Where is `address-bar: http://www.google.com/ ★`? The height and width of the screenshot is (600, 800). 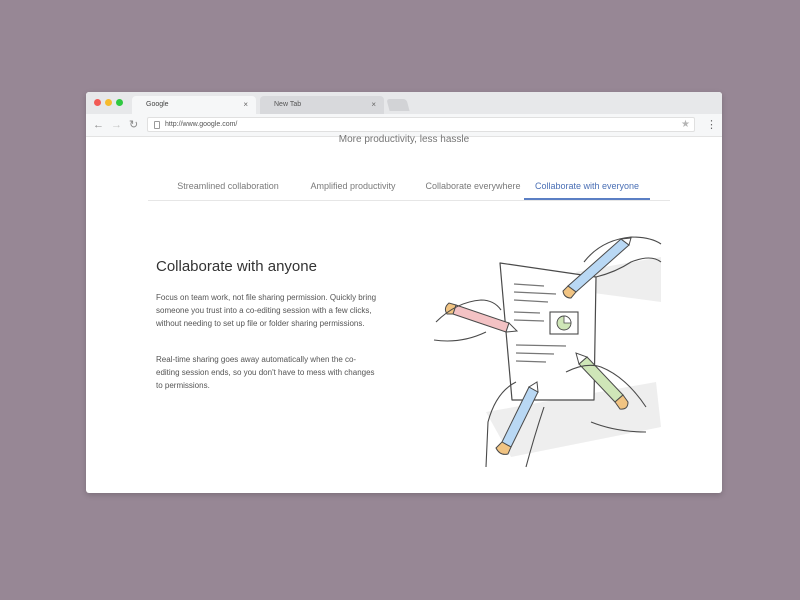 address-bar: http://www.google.com/ ★ is located at coordinates (421, 124).